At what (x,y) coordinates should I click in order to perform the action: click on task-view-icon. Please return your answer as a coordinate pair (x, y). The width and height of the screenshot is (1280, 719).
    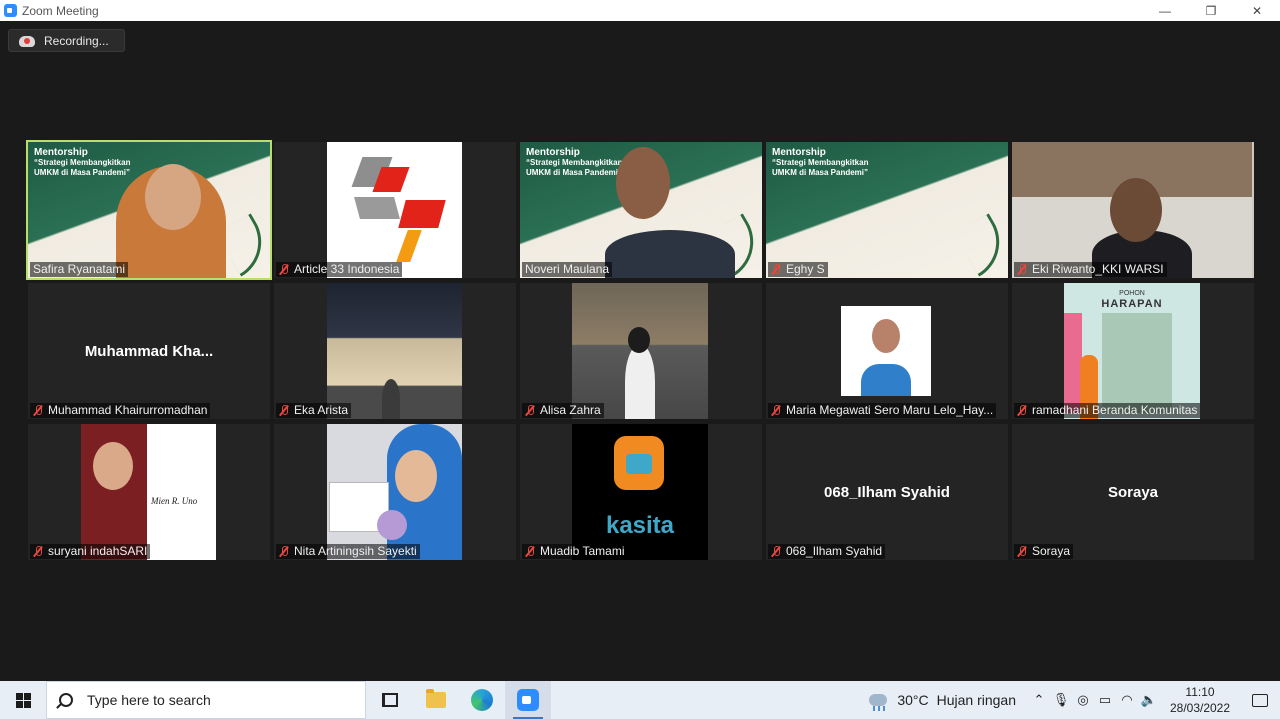
    Looking at the image, I should click on (390, 700).